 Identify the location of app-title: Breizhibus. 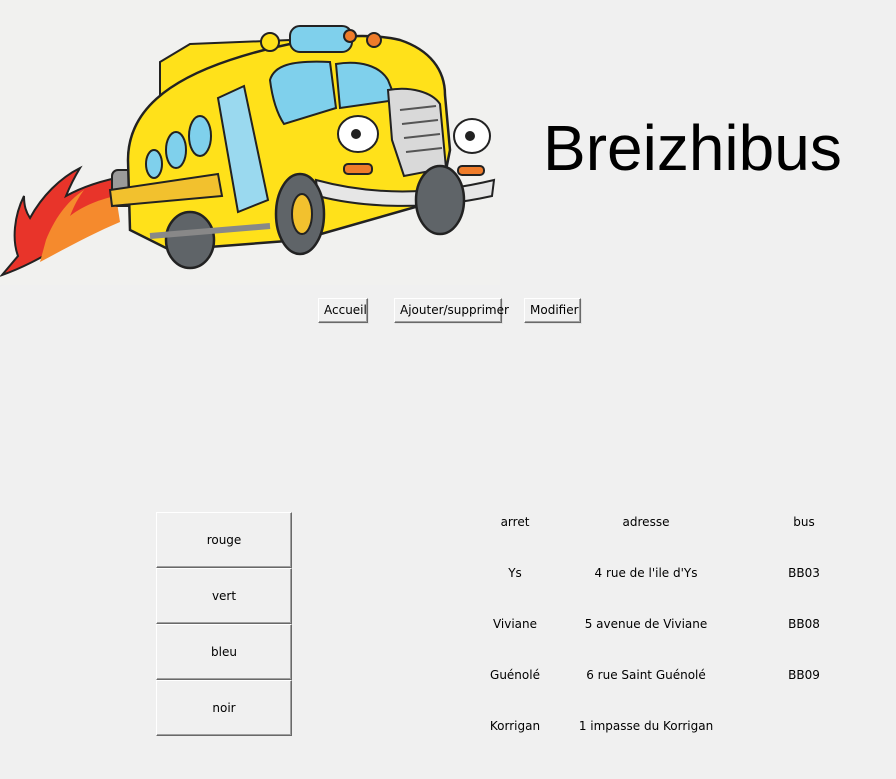
(692, 148).